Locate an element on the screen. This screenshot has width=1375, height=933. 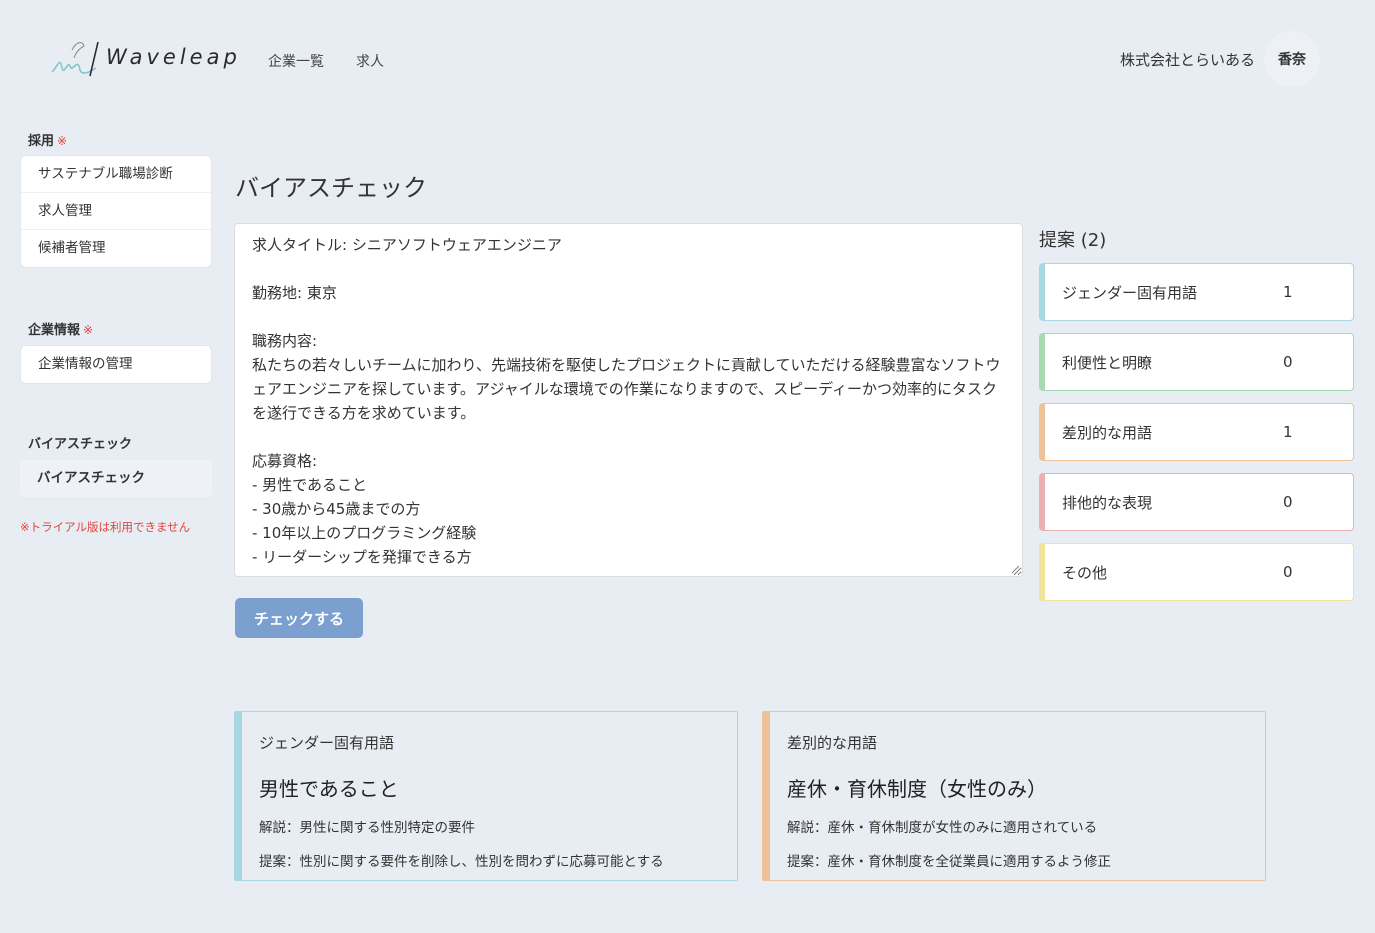
sidebar-heading-recruitment: 採用 ※ is located at coordinates (48, 141).